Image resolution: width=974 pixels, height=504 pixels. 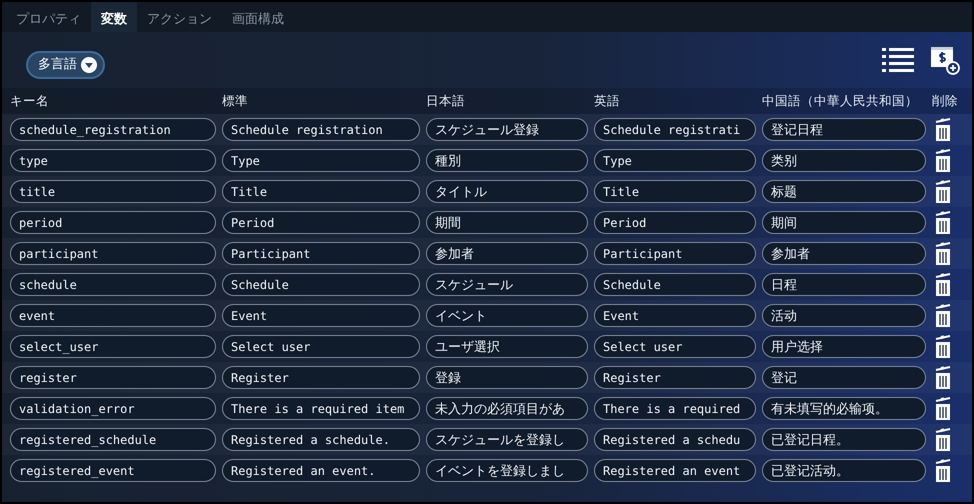 I want to click on japanese-text-field: スケジュールを登録し, so click(x=507, y=439).